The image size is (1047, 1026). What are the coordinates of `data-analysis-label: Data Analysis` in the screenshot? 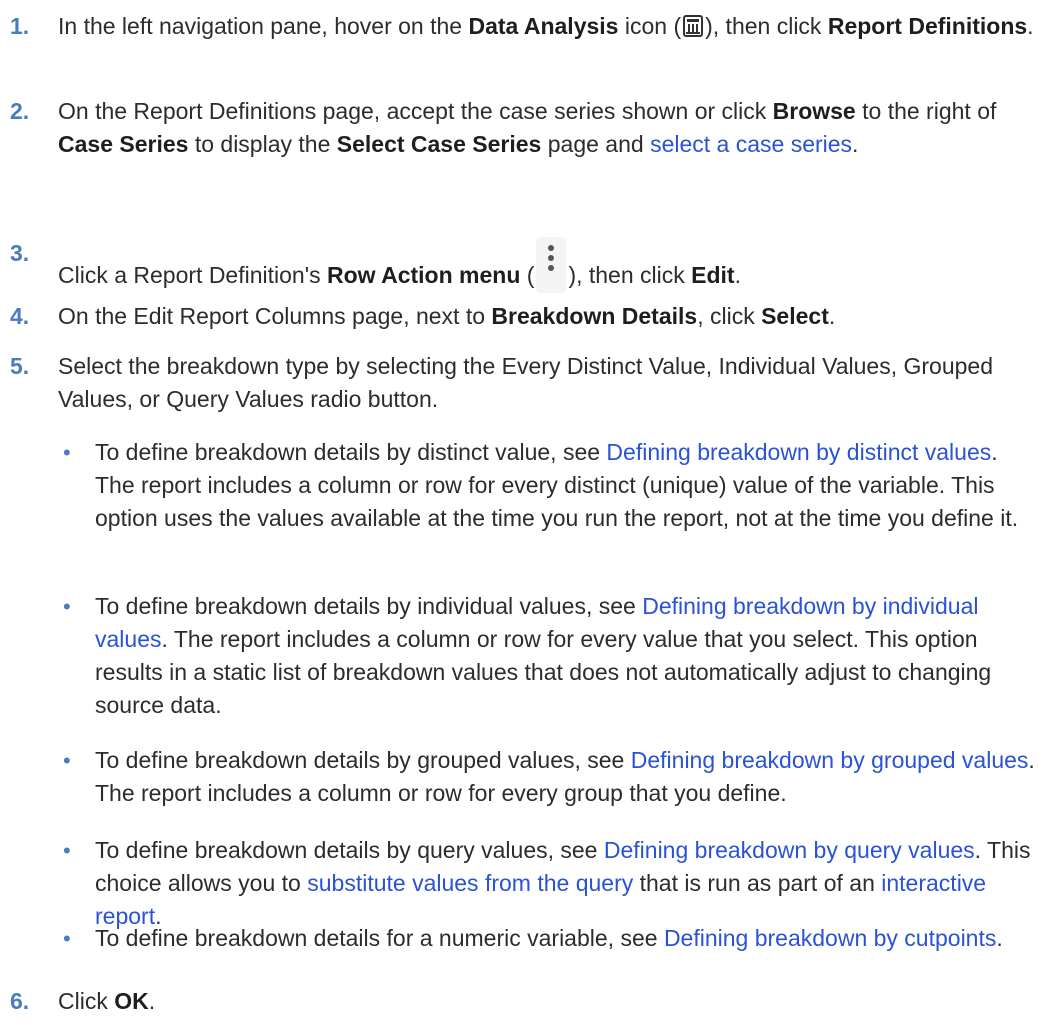 It's located at (543, 26).